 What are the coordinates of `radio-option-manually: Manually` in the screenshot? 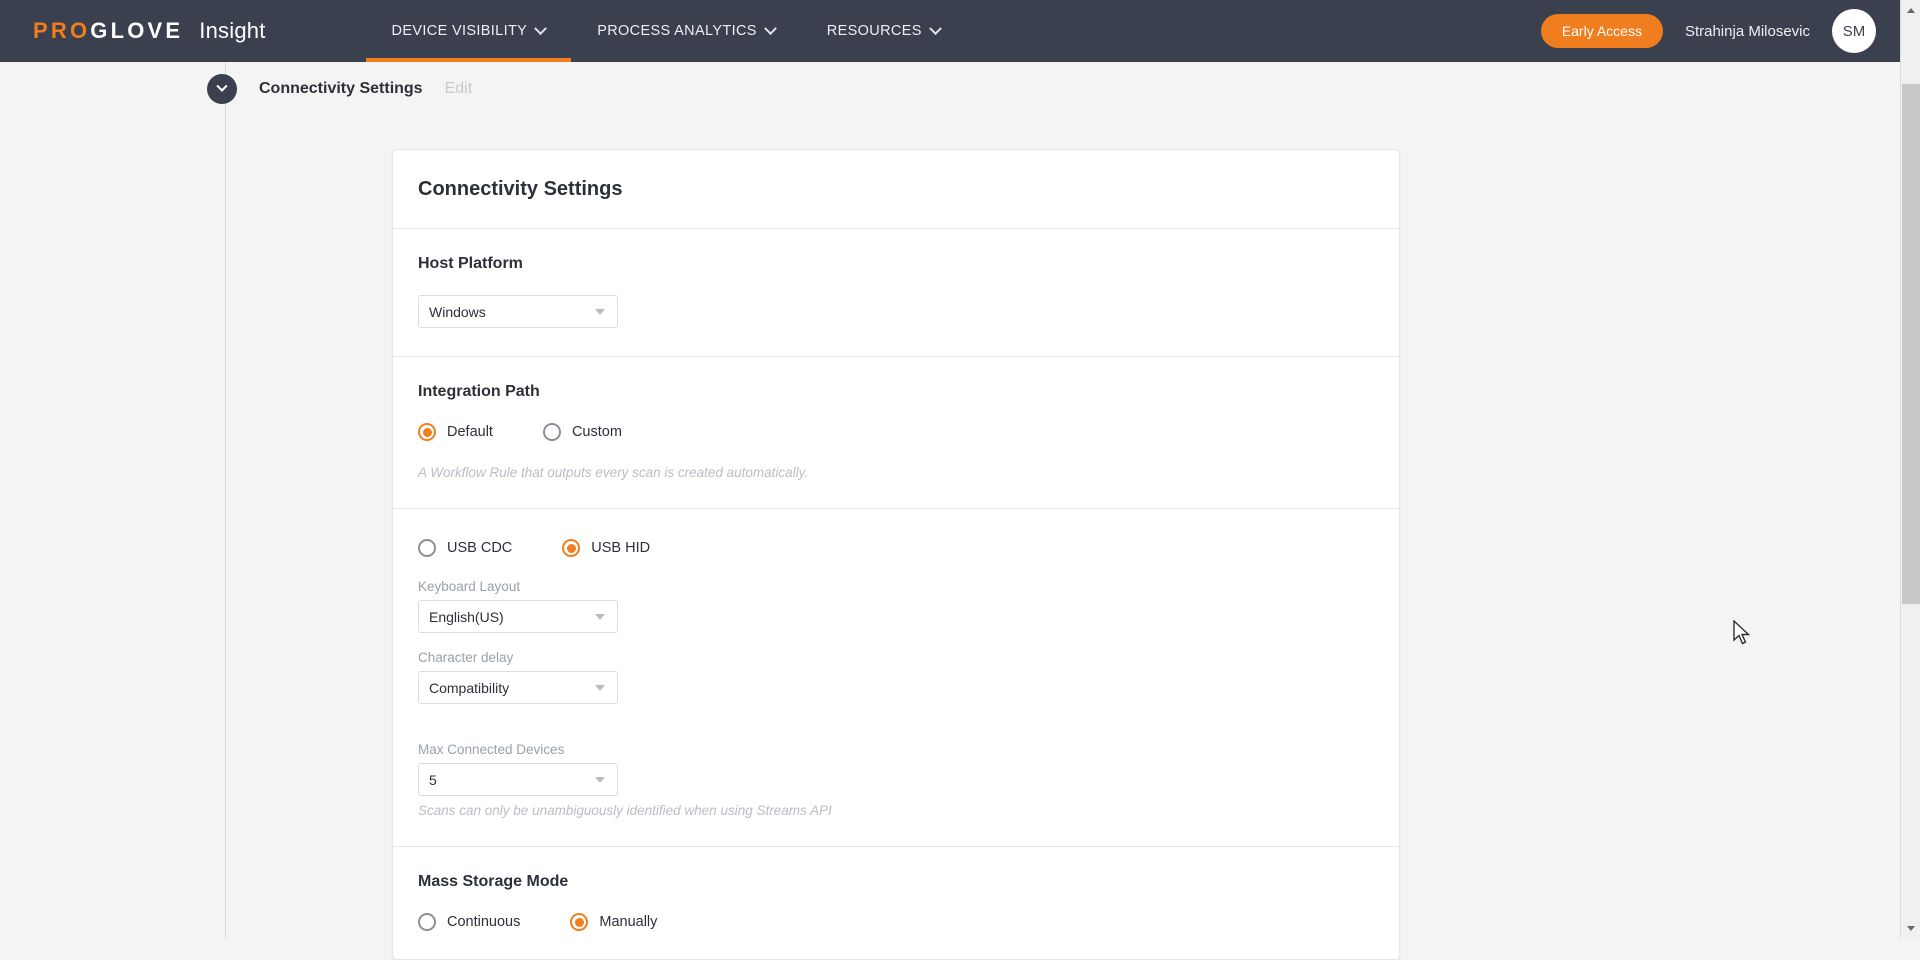 It's located at (613, 922).